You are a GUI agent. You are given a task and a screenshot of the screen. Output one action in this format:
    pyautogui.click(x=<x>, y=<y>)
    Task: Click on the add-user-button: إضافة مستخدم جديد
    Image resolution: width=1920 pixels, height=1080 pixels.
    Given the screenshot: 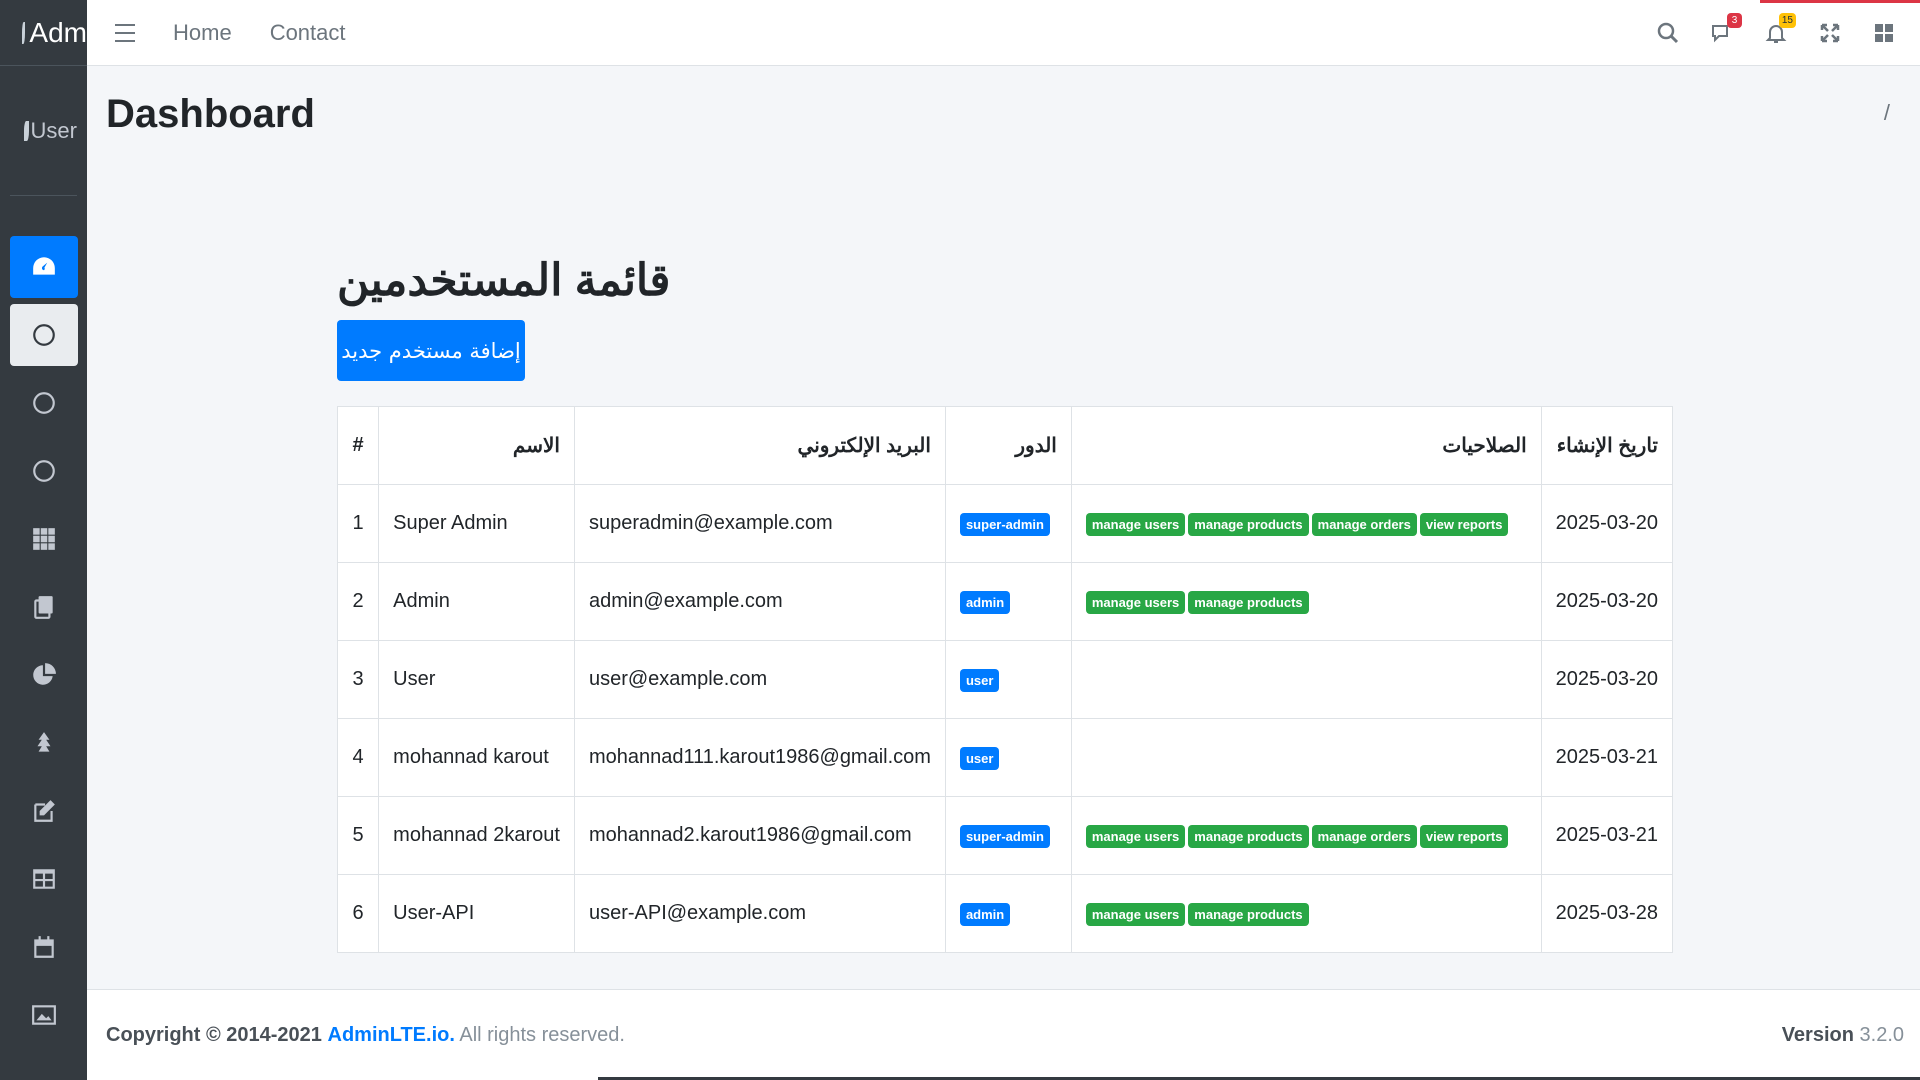 What is the action you would take?
    pyautogui.click(x=431, y=350)
    